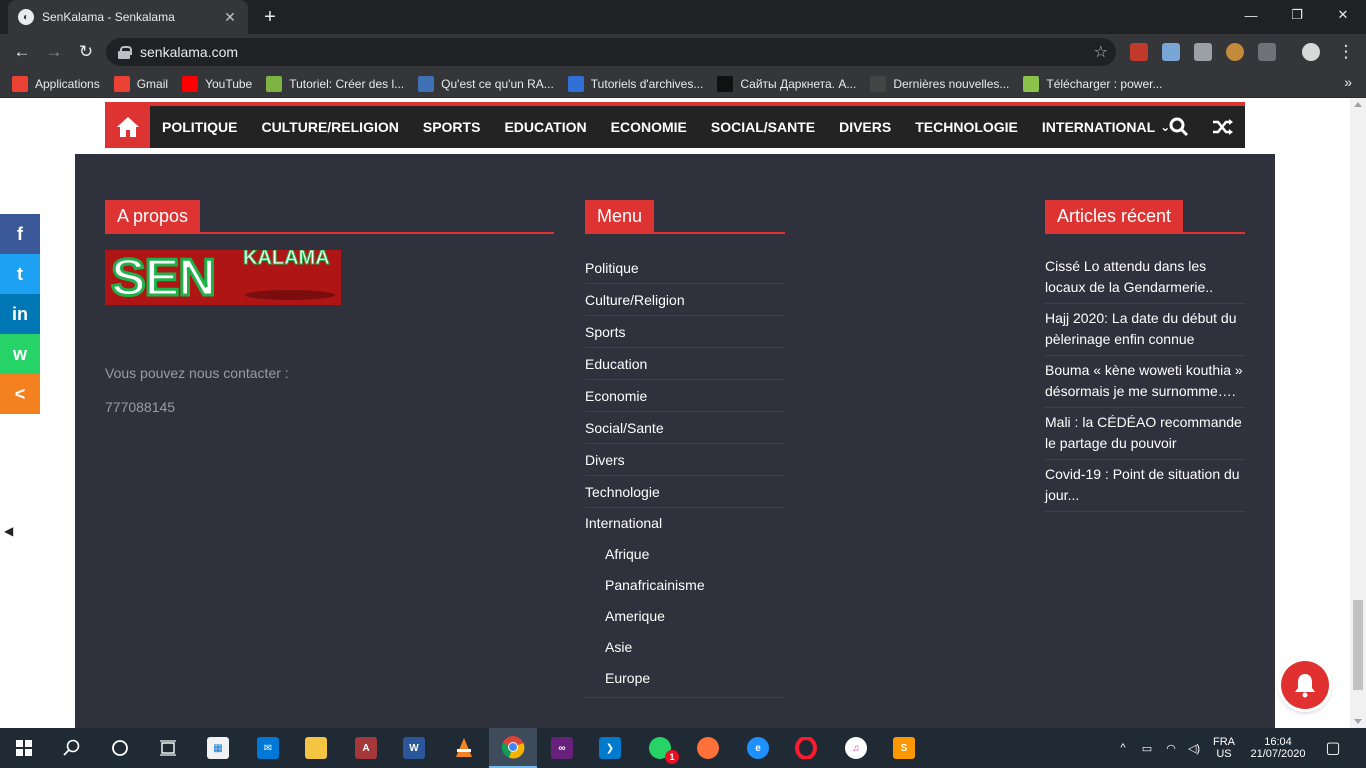  Describe the element at coordinates (685, 615) in the screenshot. I see `footer-submenu-item: Amerique` at that location.